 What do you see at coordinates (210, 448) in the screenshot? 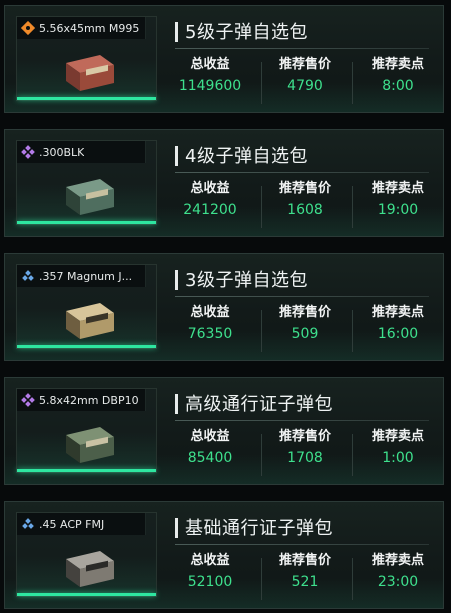
I see `stat-total-revenue: 总收益 85400` at bounding box center [210, 448].